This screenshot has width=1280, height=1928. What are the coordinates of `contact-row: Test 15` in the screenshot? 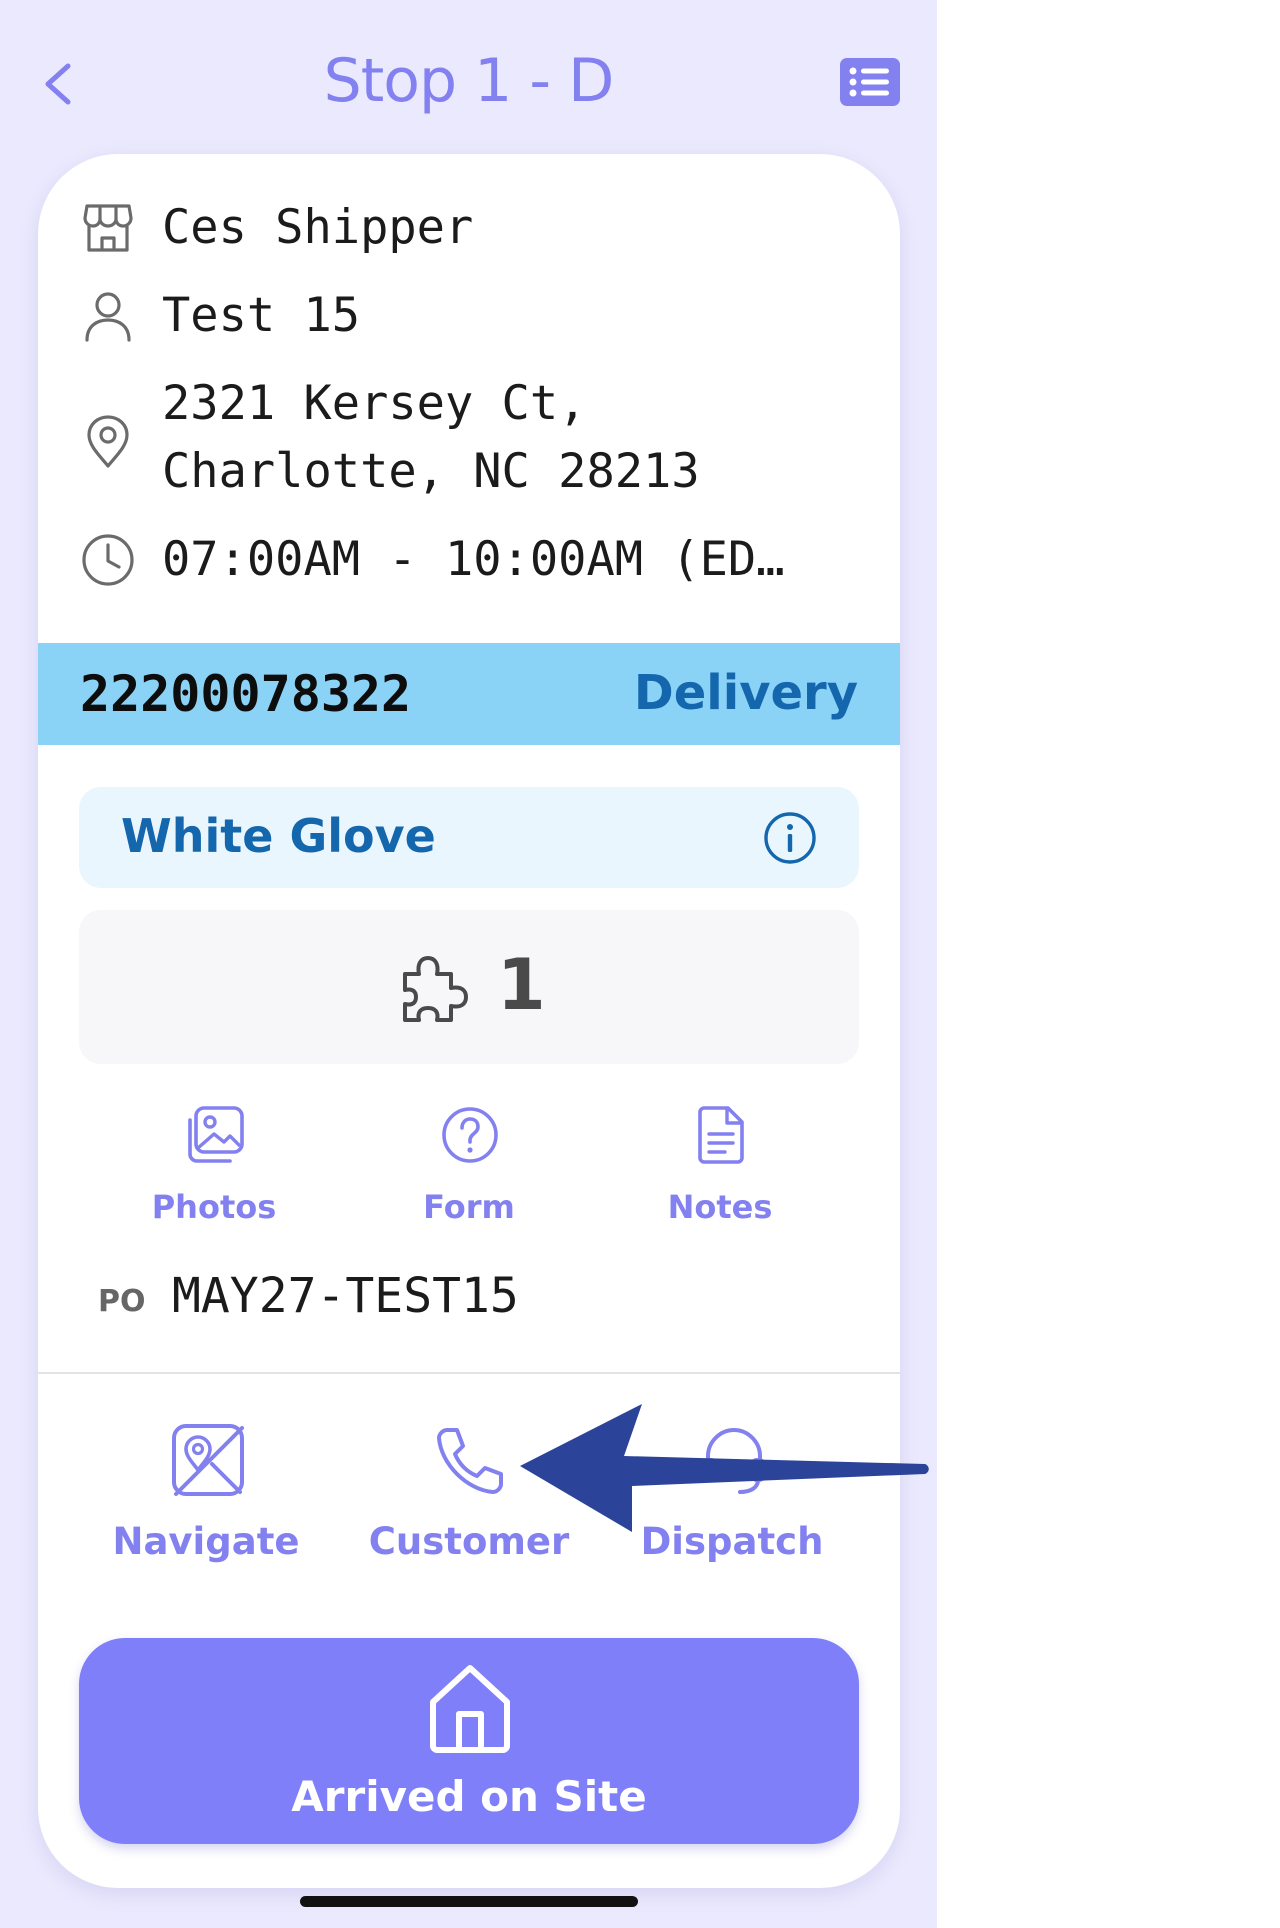 It's located at (469, 317).